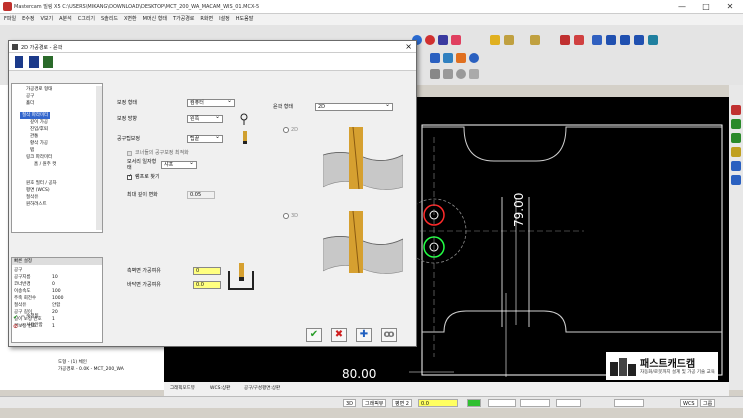  I want to click on tree-item-holder: 홀더, so click(30, 103).